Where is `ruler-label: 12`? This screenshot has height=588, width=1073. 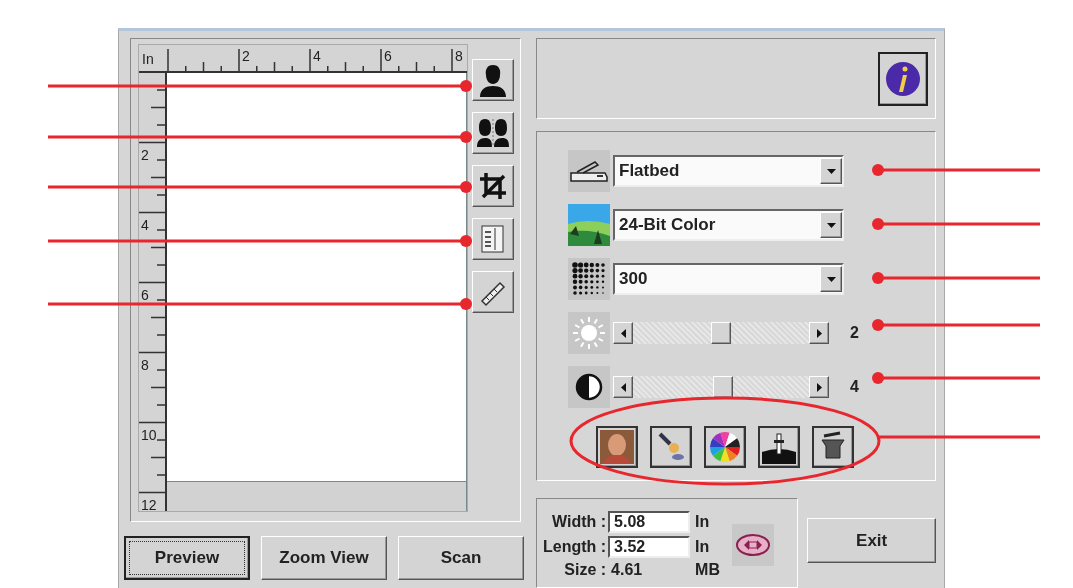 ruler-label: 12 is located at coordinates (149, 505).